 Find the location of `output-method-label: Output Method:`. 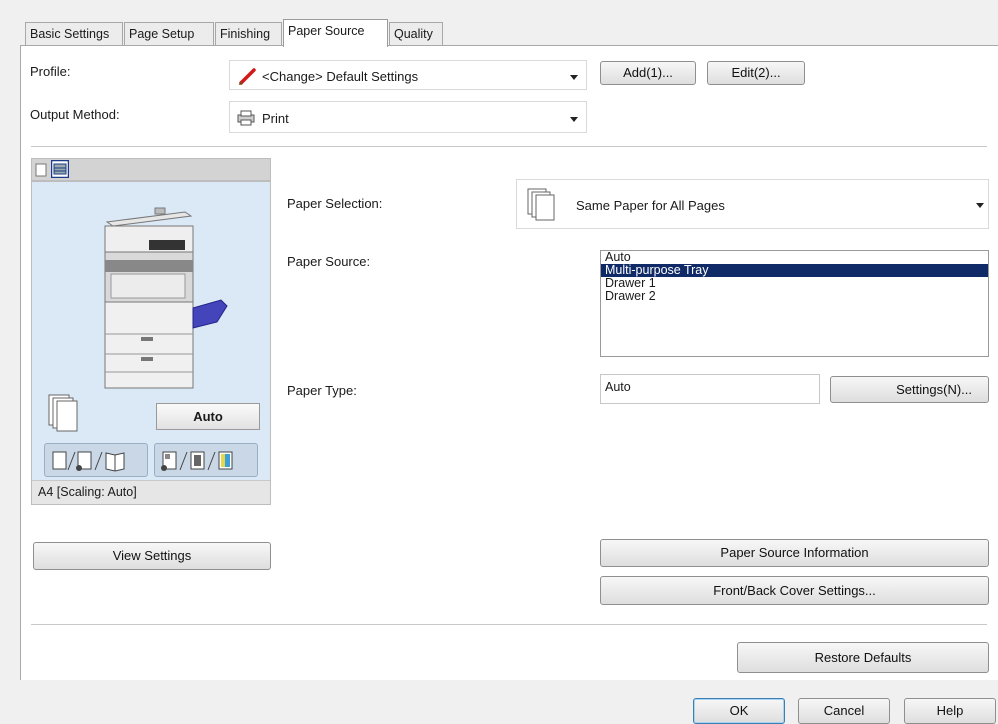

output-method-label: Output Method: is located at coordinates (75, 114).